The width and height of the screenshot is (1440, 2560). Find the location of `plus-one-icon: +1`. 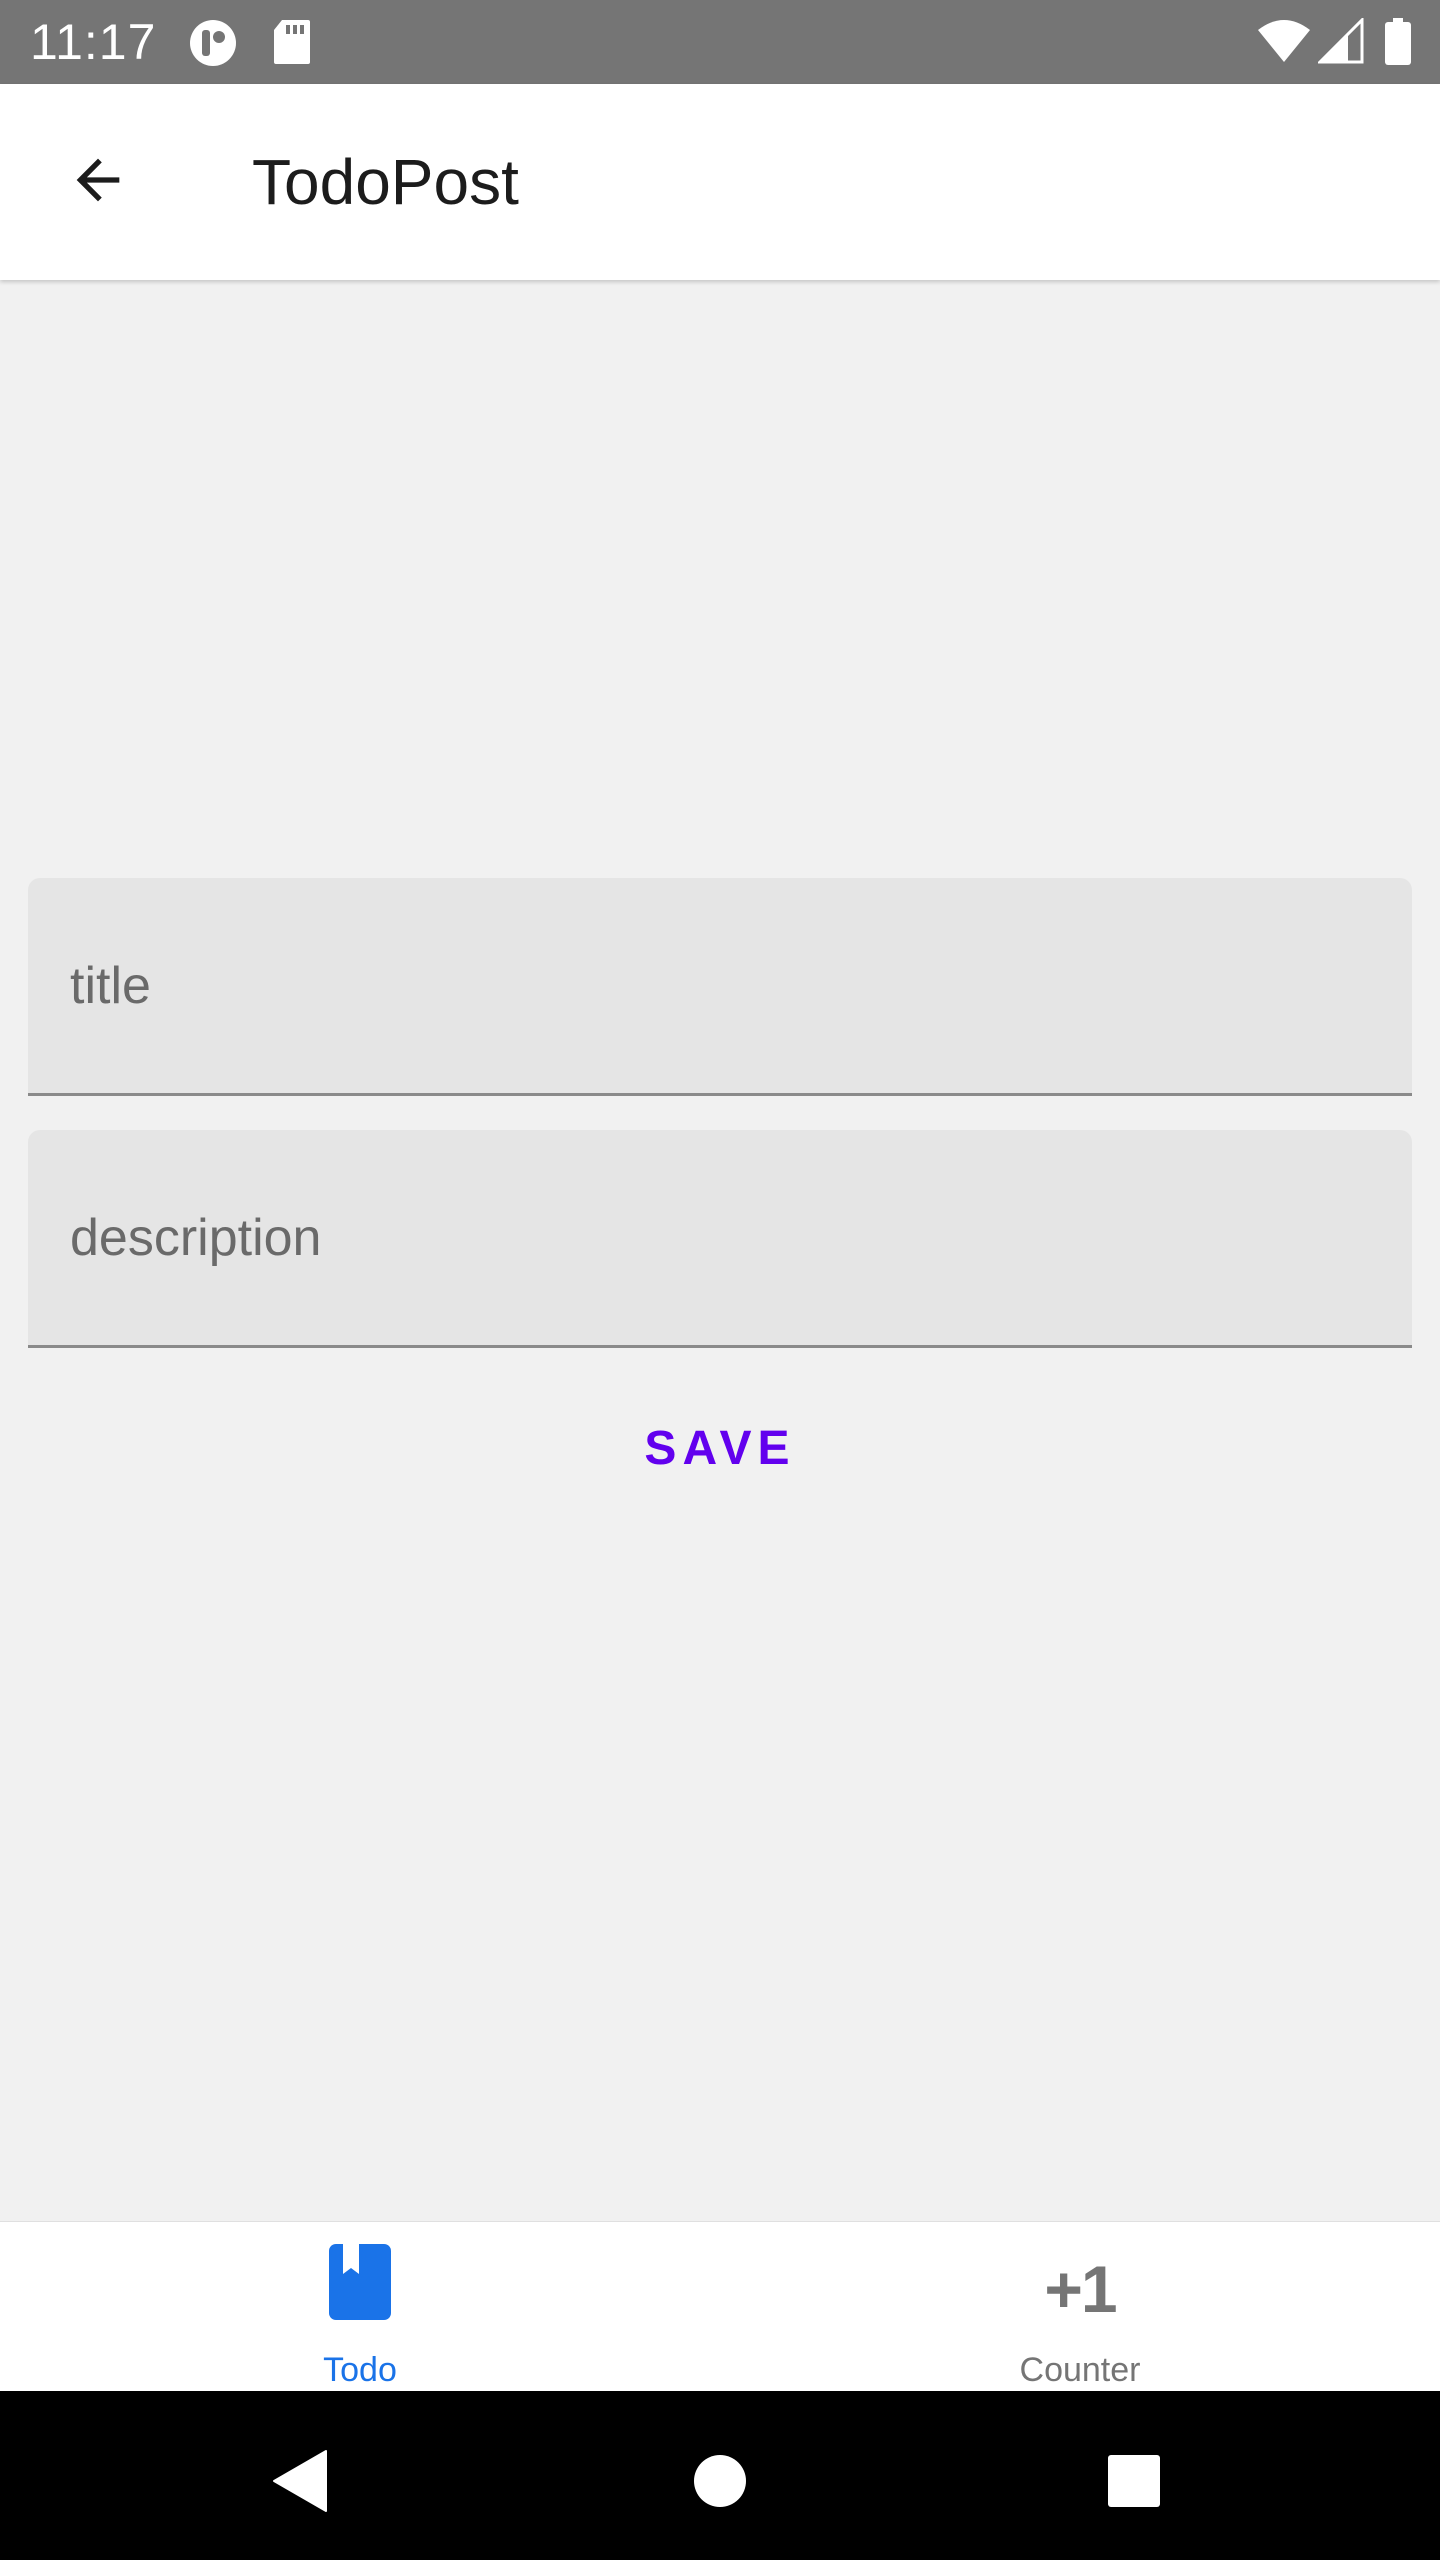

plus-one-icon: +1 is located at coordinates (1080, 2289).